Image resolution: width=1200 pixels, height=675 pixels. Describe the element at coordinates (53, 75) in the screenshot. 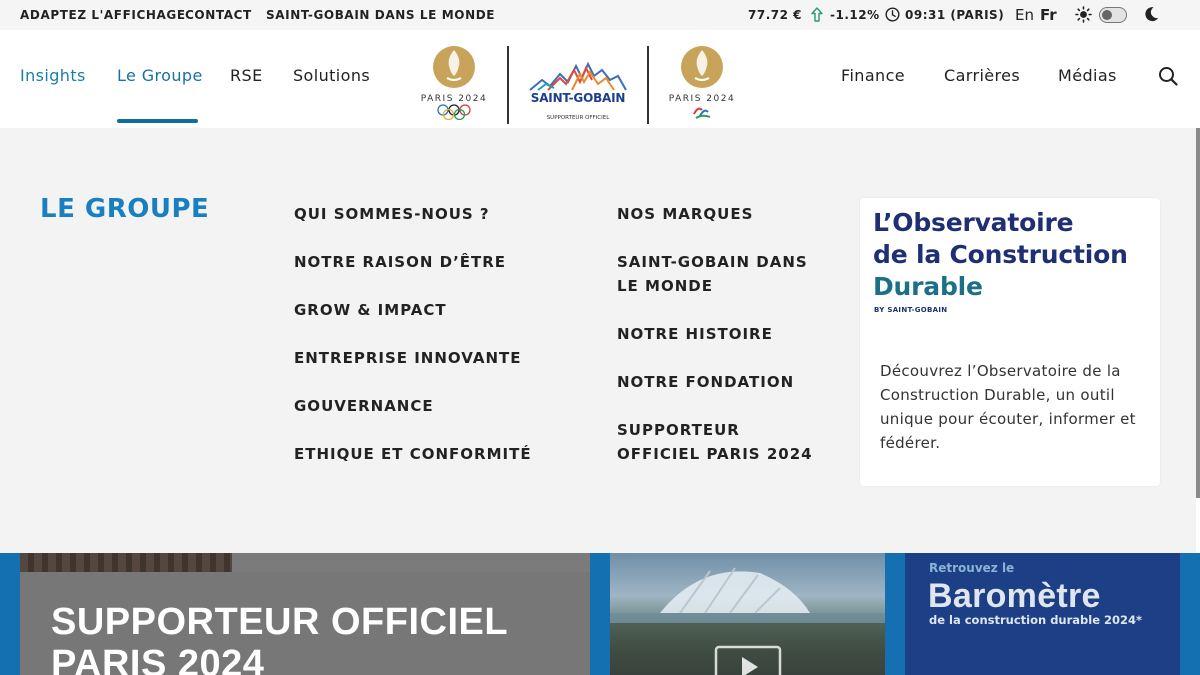

I see `nav-insights: Insights` at that location.